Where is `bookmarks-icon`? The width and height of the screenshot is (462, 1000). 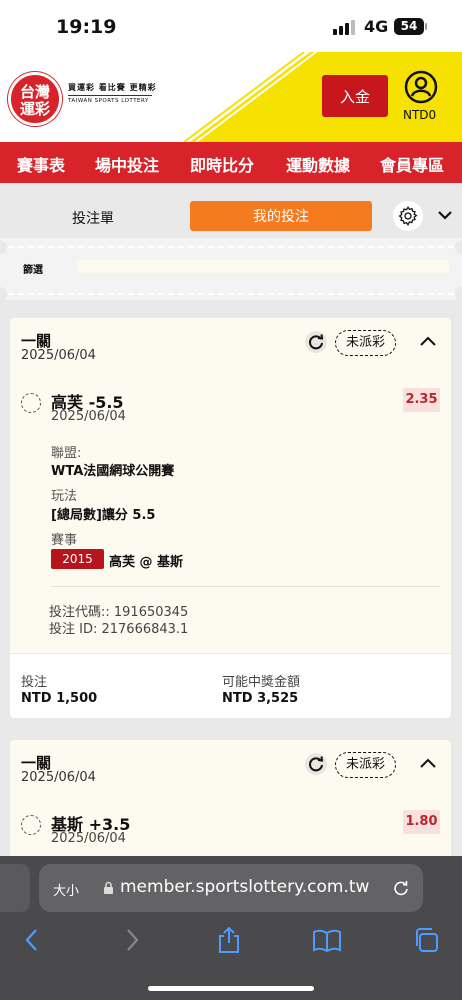 bookmarks-icon is located at coordinates (327, 940).